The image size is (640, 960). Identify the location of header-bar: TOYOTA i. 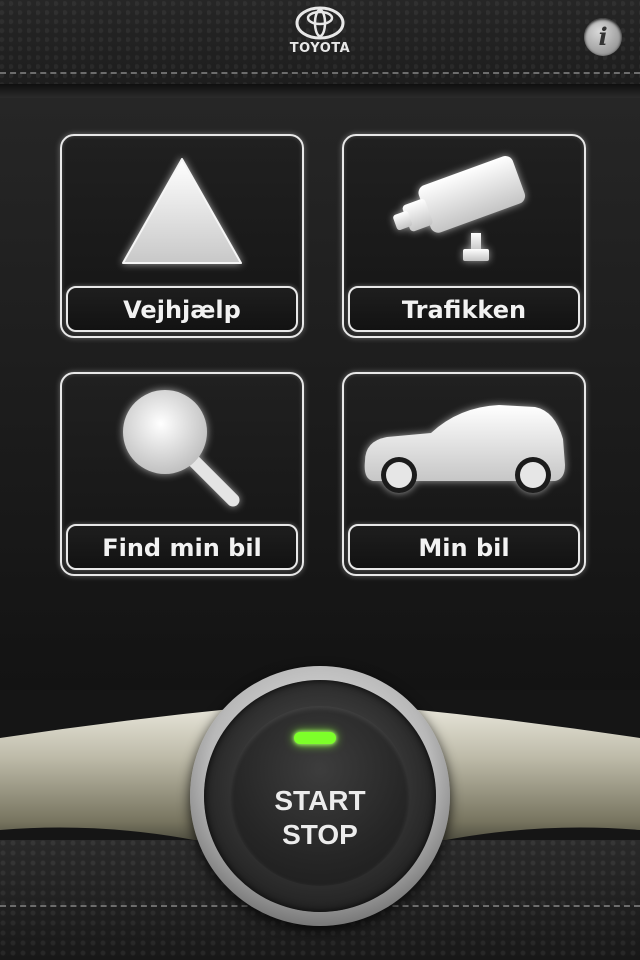
(320, 49).